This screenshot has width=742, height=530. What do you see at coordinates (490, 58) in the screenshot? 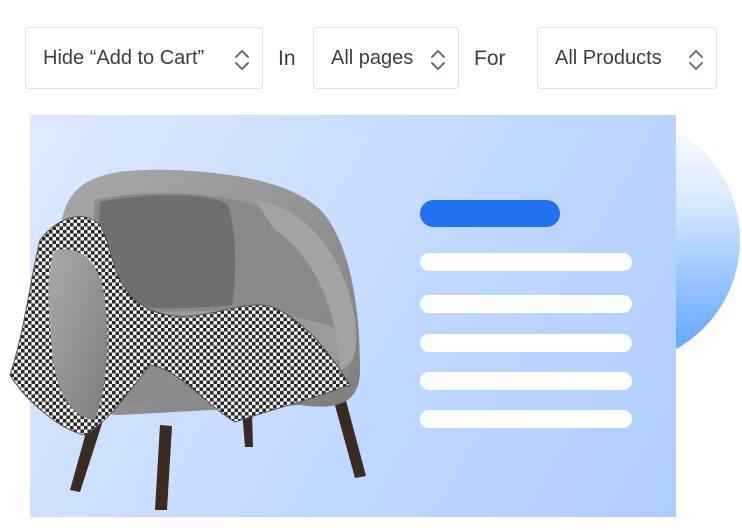
I see `for-label: For` at bounding box center [490, 58].